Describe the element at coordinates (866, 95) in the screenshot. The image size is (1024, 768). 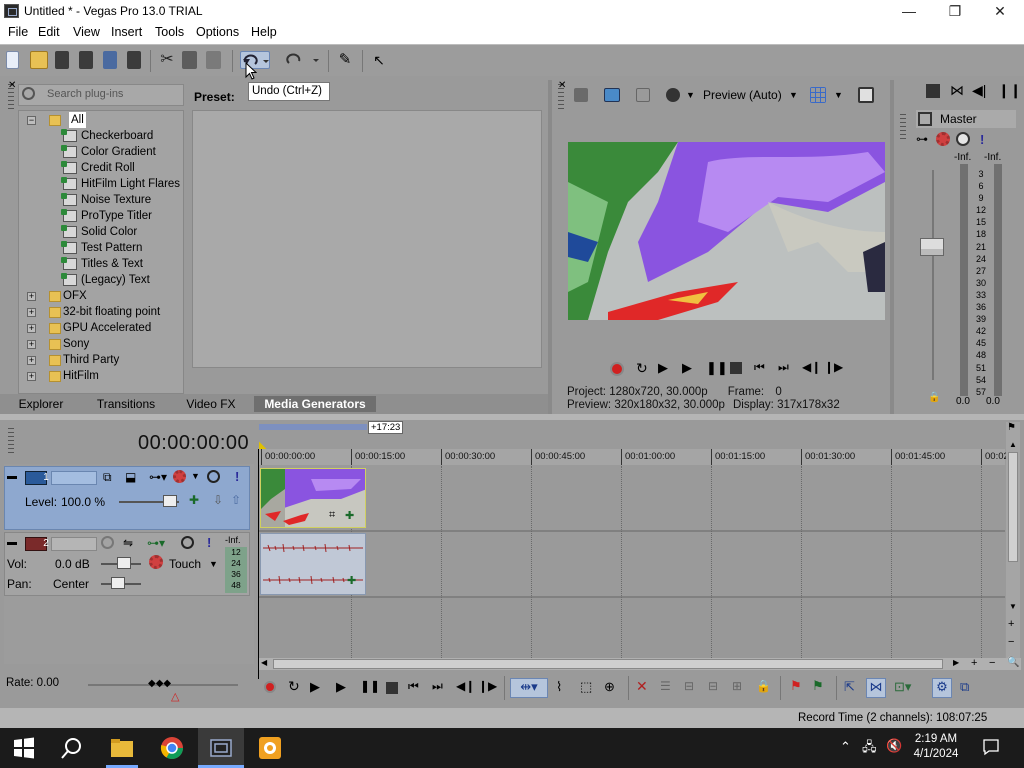
I see `copy-snapshot-icon` at that location.